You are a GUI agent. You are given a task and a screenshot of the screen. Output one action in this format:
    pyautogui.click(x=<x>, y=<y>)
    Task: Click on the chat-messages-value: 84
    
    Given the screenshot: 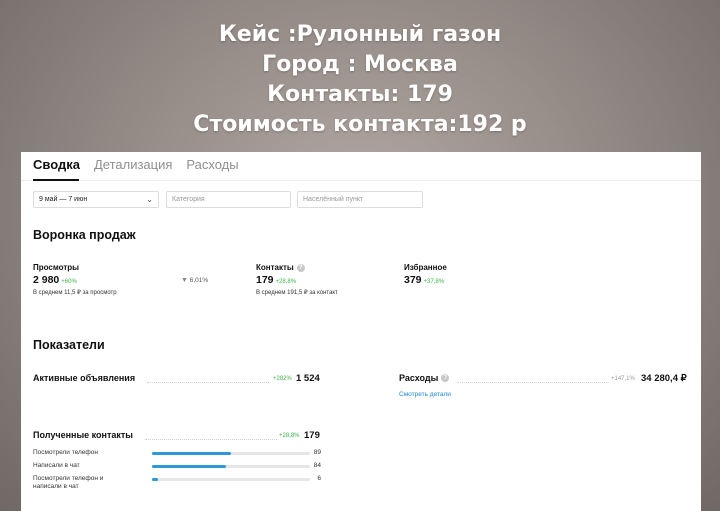 What is the action you would take?
    pyautogui.click(x=317, y=465)
    